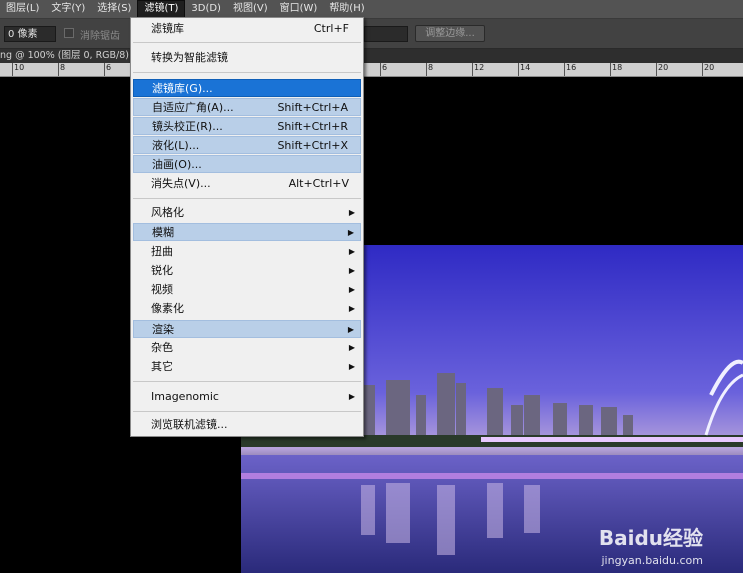 The height and width of the screenshot is (573, 743). What do you see at coordinates (346, 9) in the screenshot?
I see `menu-help: 帮助(H)` at bounding box center [346, 9].